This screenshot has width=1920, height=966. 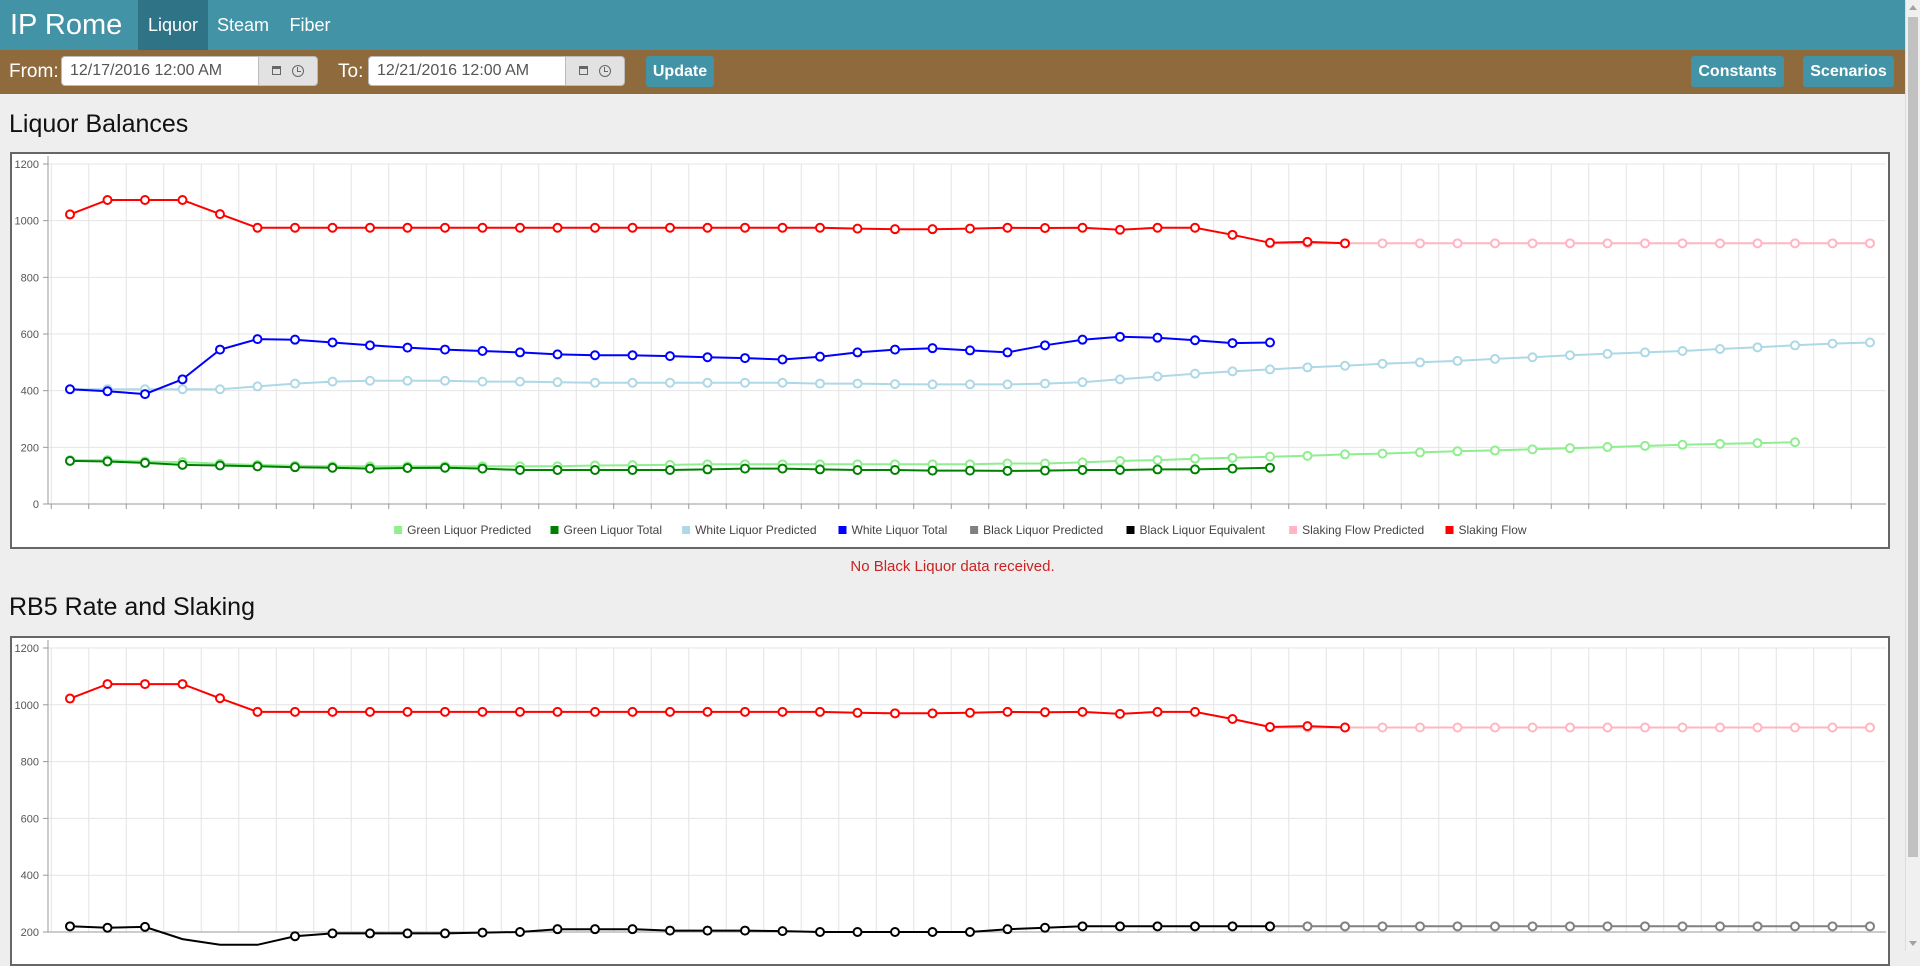 What do you see at coordinates (595, 71) in the screenshot?
I see `to-picker-button` at bounding box center [595, 71].